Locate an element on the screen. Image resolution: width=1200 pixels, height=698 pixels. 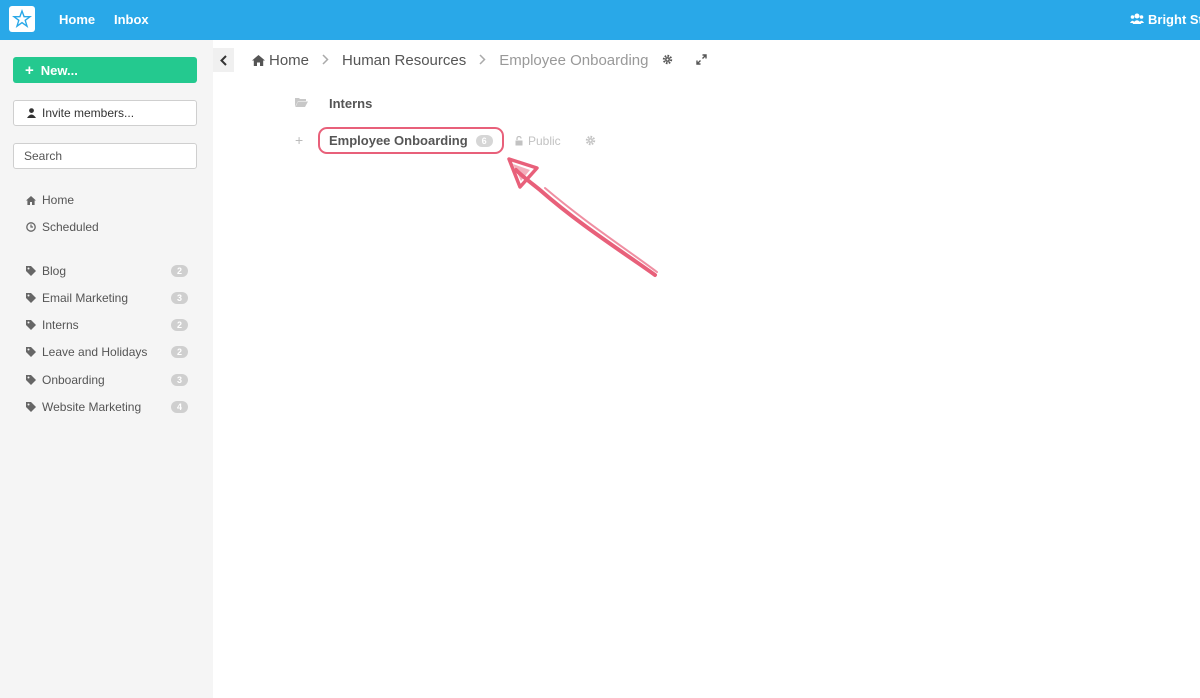
visibility-toggle: Public is located at coordinates (538, 141).